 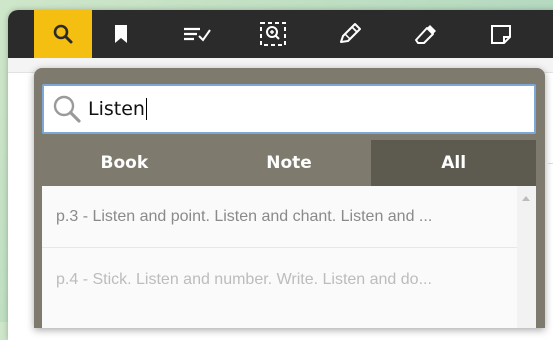 I want to click on scroll-up-arrow-icon, so click(x=526, y=198).